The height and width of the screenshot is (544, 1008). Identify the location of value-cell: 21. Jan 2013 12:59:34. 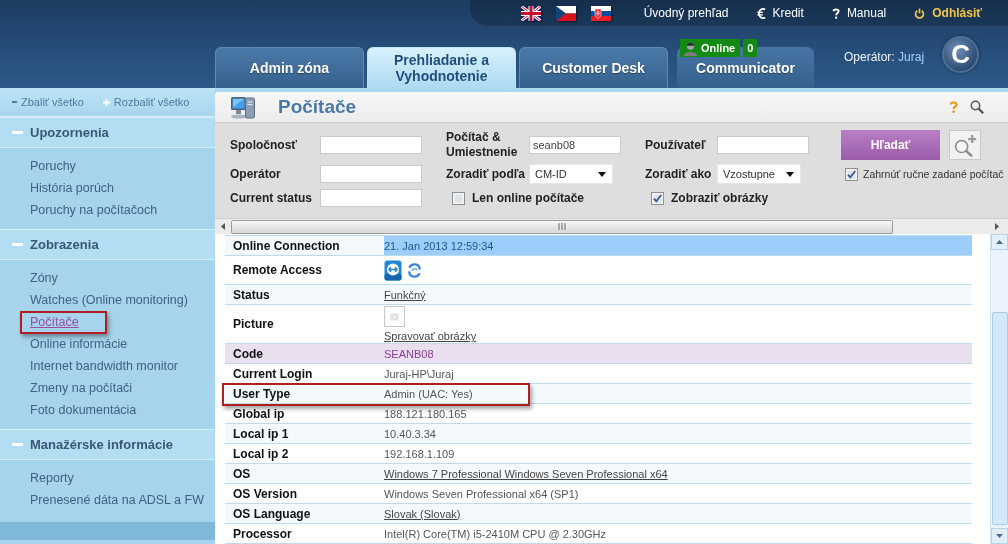
(678, 245).